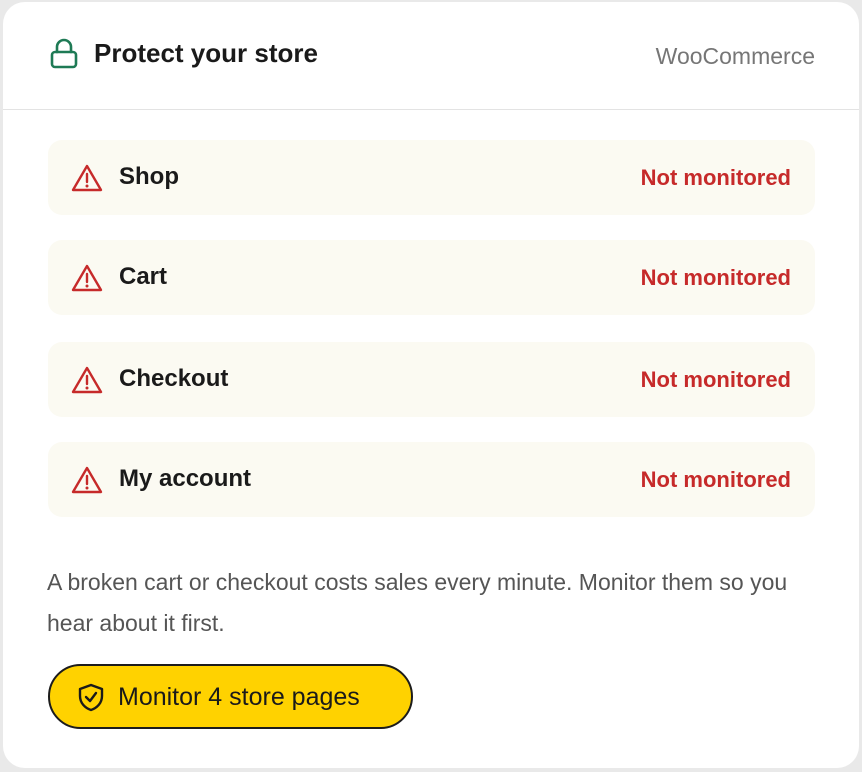 This screenshot has width=862, height=772. What do you see at coordinates (431, 379) in the screenshot?
I see `page-row-checkout: Checkout Not monitored` at bounding box center [431, 379].